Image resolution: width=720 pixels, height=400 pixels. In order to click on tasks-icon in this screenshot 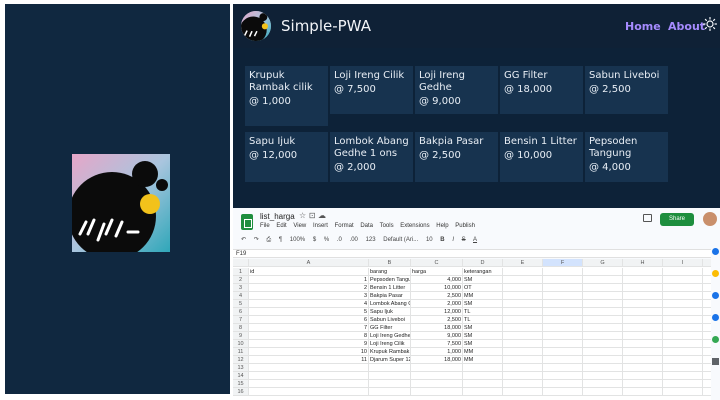, I will do `click(715, 295)`.